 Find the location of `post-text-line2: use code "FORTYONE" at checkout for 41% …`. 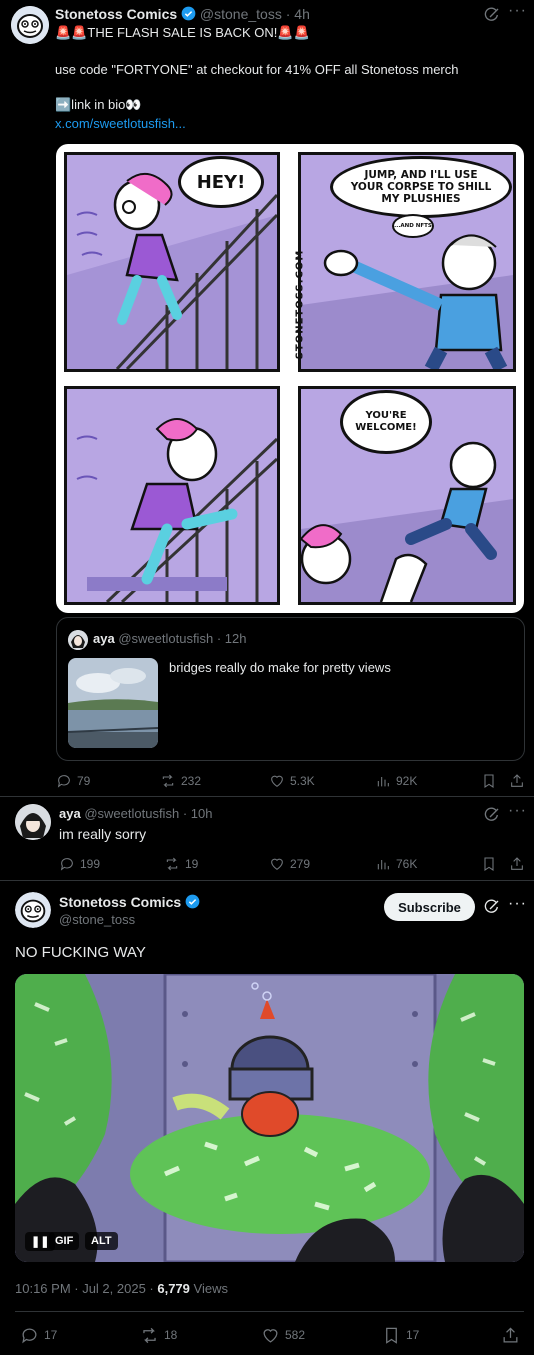

post-text-line2: use code "FORTYONE" at checkout for 41% … is located at coordinates (257, 69).